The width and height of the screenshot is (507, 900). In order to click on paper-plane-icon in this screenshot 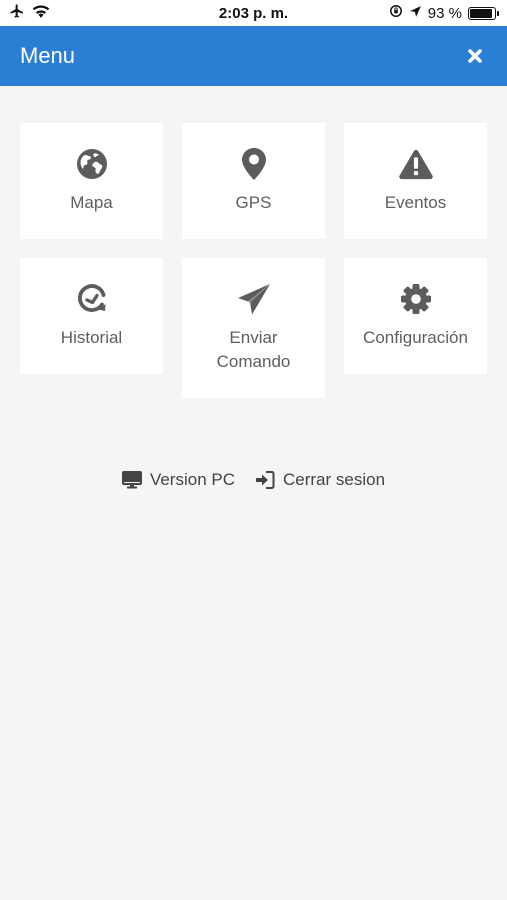, I will do `click(254, 299)`.